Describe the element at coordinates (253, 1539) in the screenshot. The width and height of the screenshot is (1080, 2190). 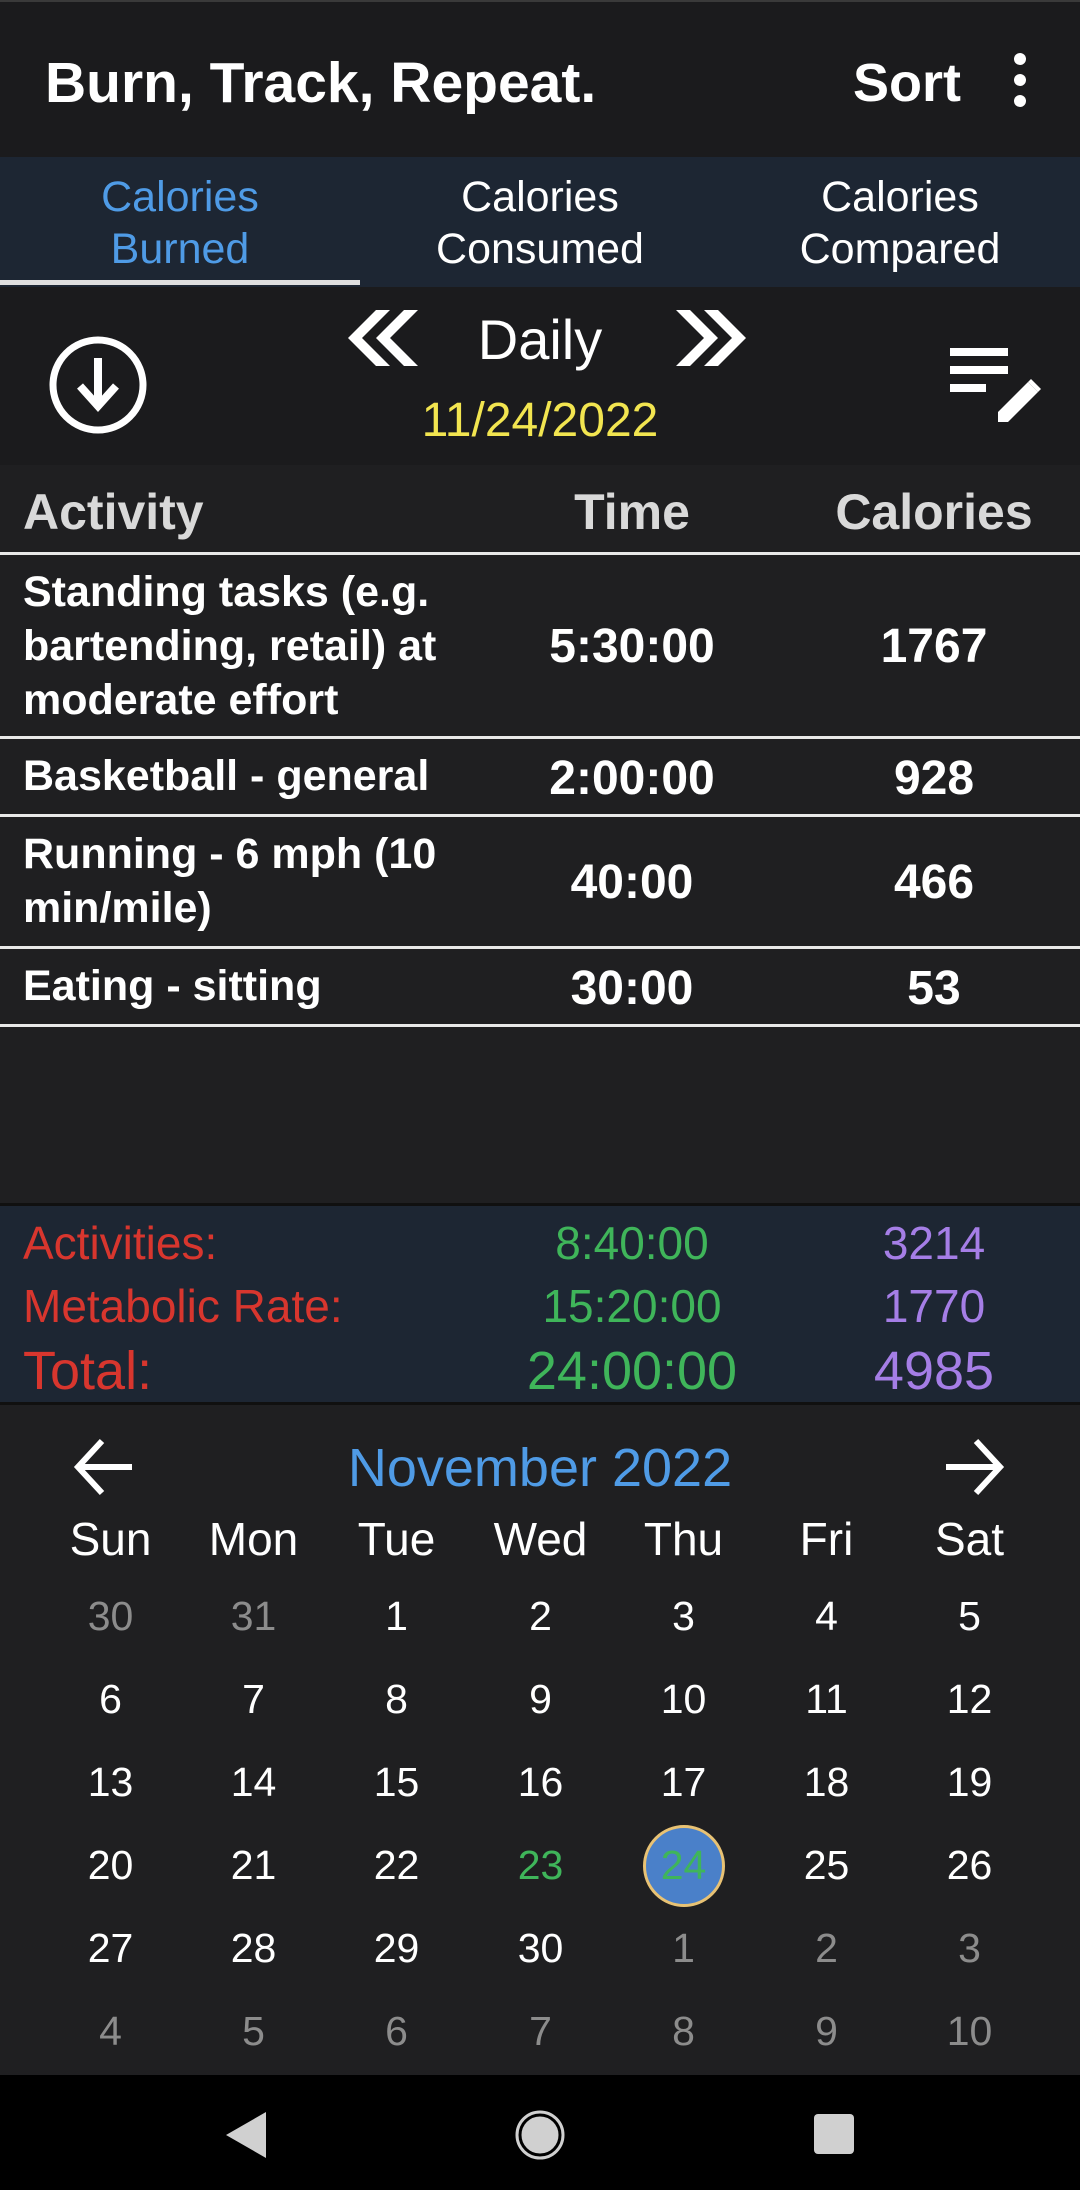
I see `weekday-label: Mon` at that location.